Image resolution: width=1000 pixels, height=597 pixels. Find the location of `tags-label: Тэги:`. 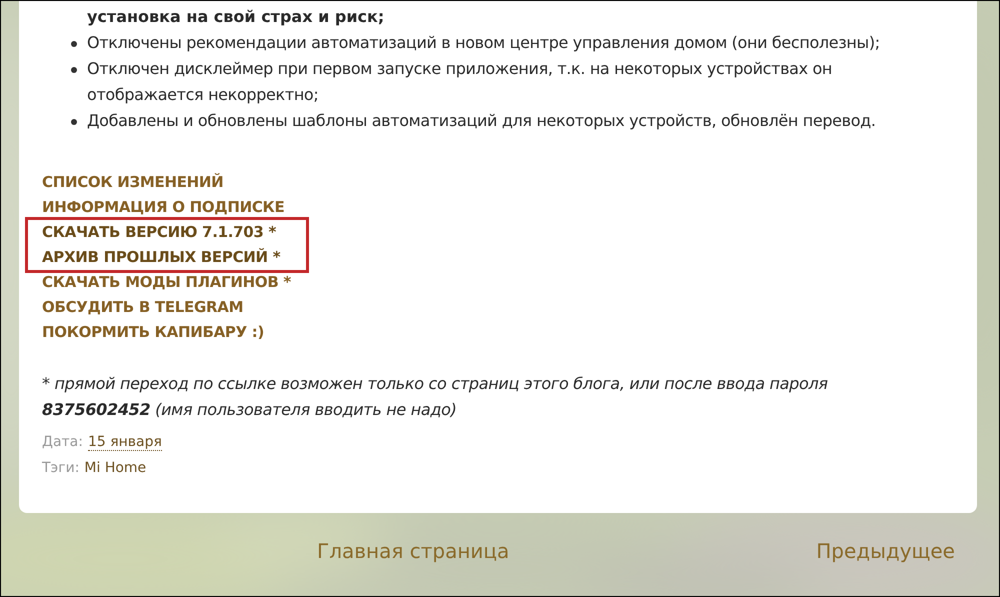

tags-label: Тэги: is located at coordinates (61, 468).